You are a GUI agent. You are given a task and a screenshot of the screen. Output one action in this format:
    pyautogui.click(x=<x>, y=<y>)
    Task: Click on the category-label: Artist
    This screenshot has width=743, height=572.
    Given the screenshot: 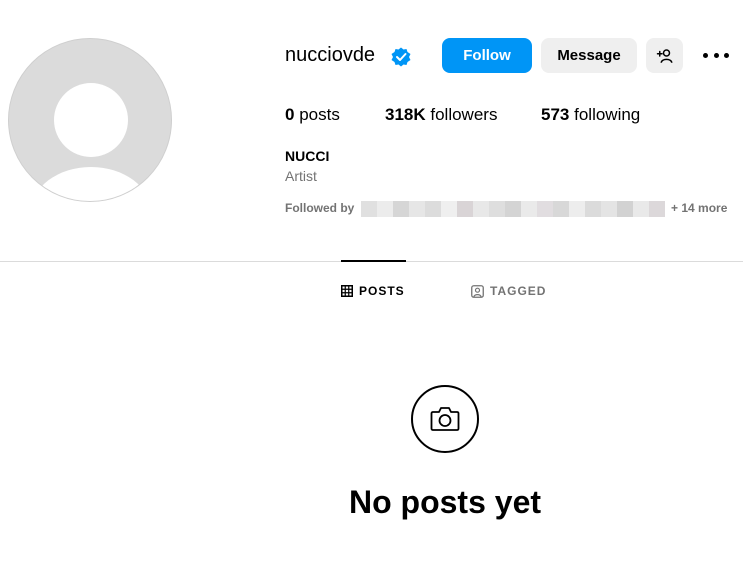 What is the action you would take?
    pyautogui.click(x=301, y=176)
    